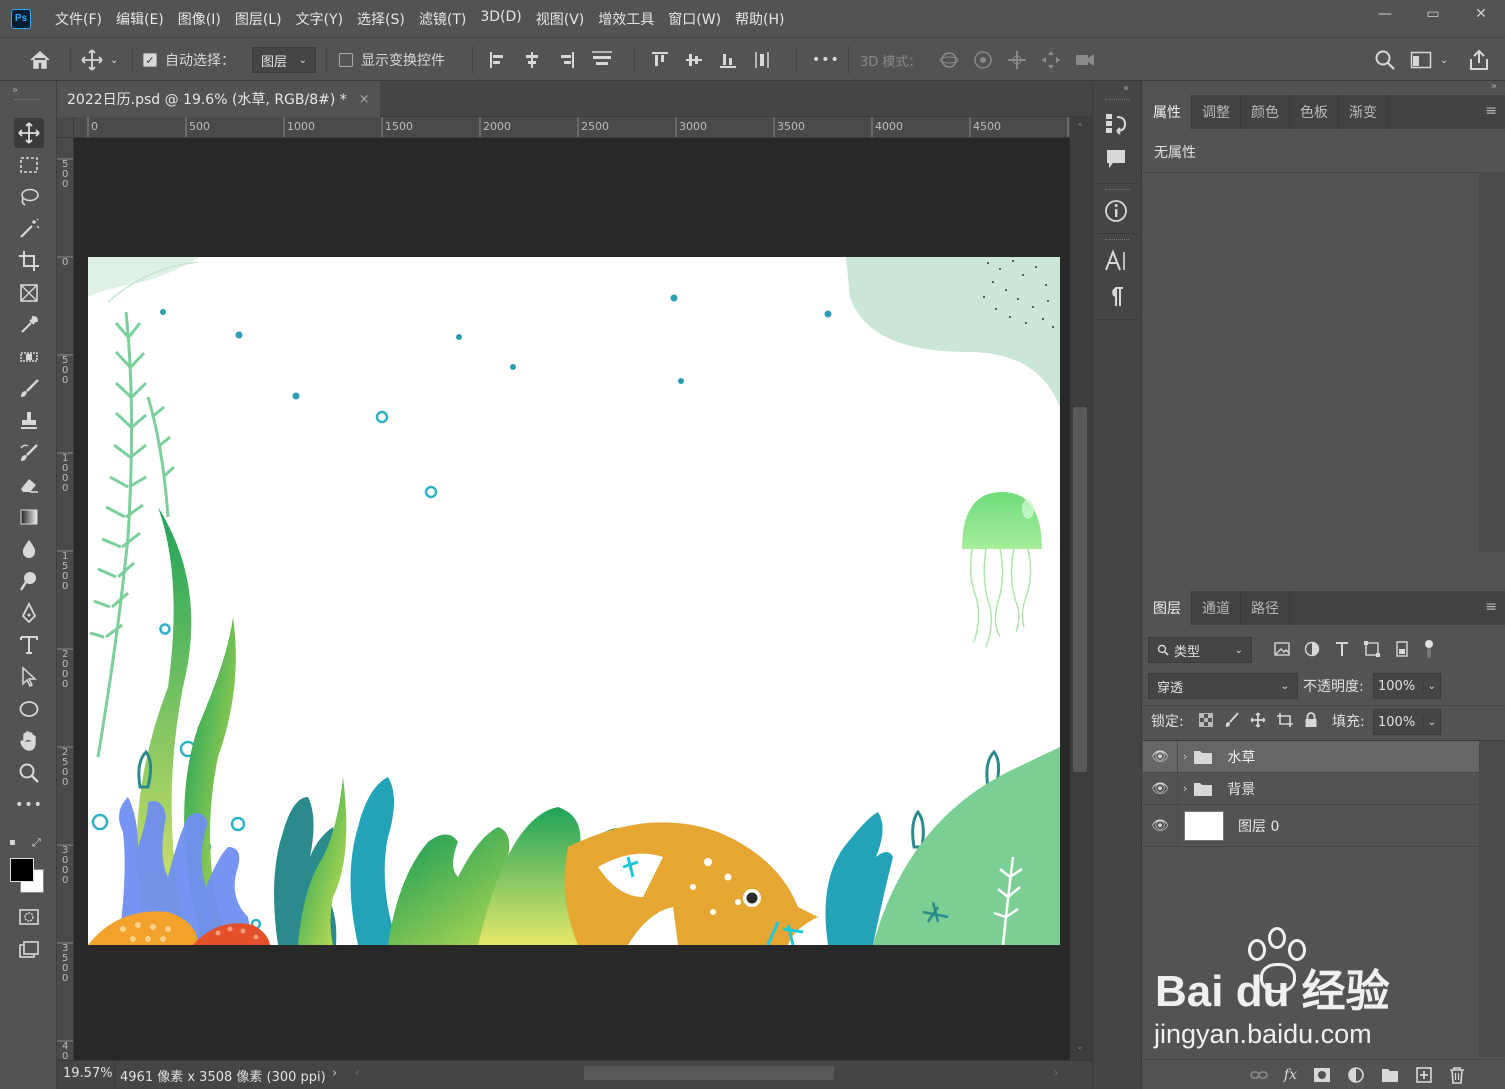  I want to click on layer-row-group: 👁 › 水草, so click(1311, 756).